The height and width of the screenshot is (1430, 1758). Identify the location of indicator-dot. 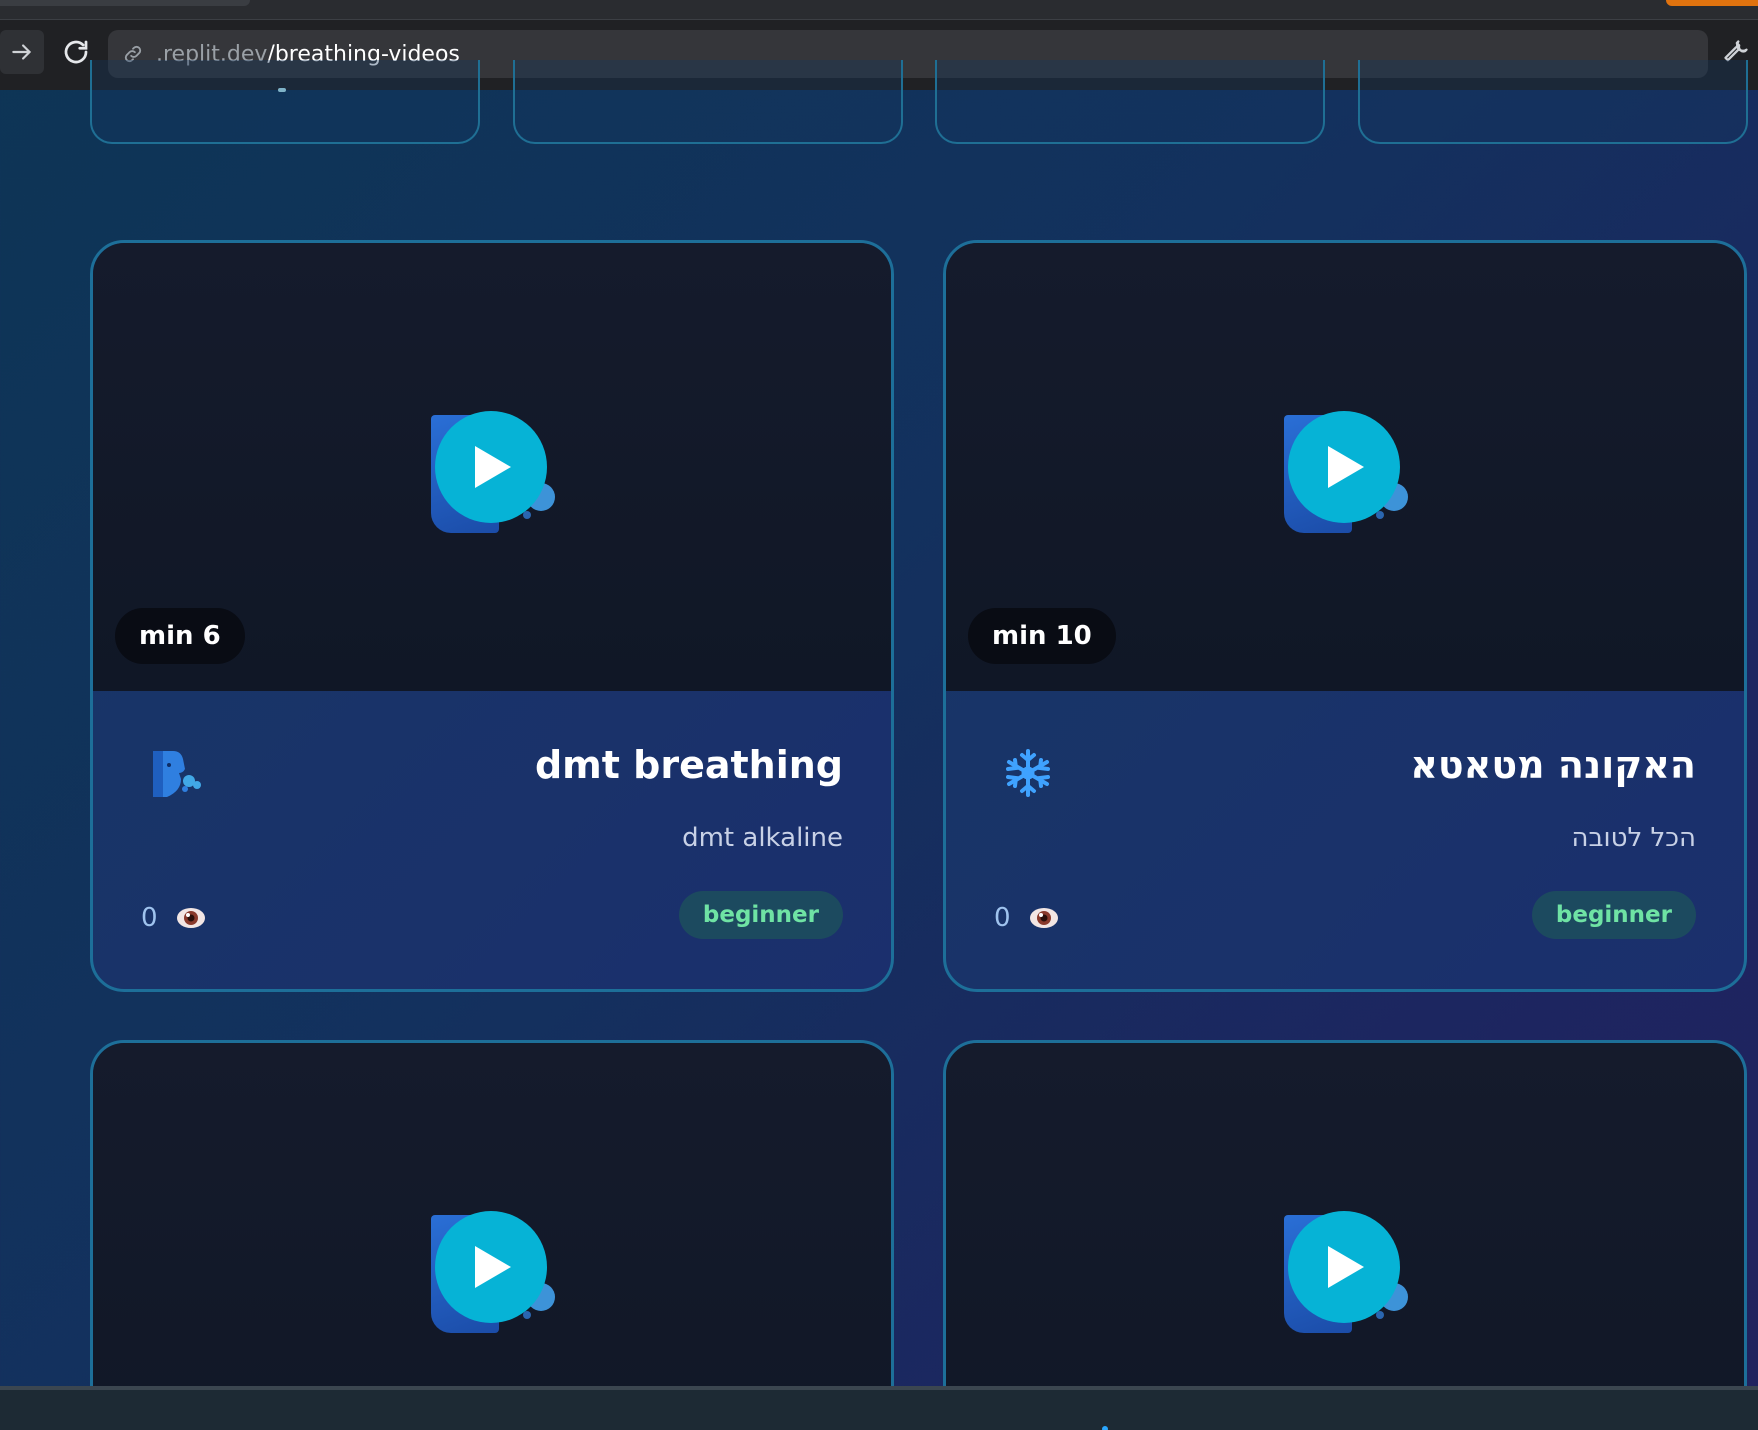
(1105, 1428).